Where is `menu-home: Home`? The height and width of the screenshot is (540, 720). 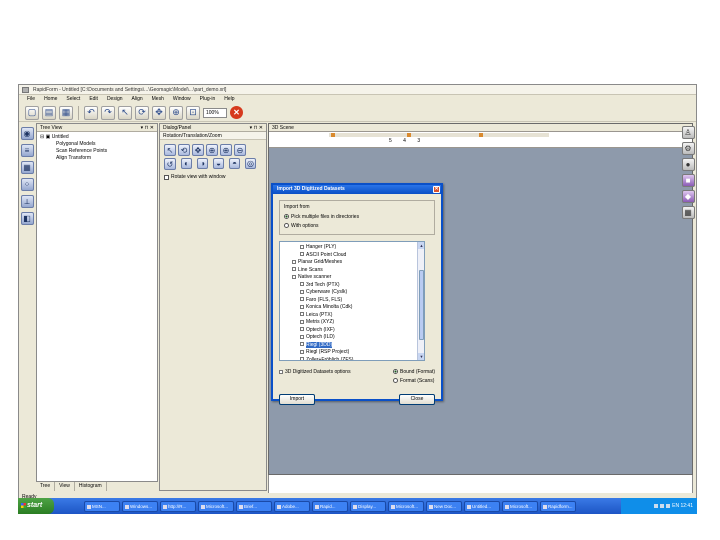
menu-home: Home is located at coordinates (50, 99).